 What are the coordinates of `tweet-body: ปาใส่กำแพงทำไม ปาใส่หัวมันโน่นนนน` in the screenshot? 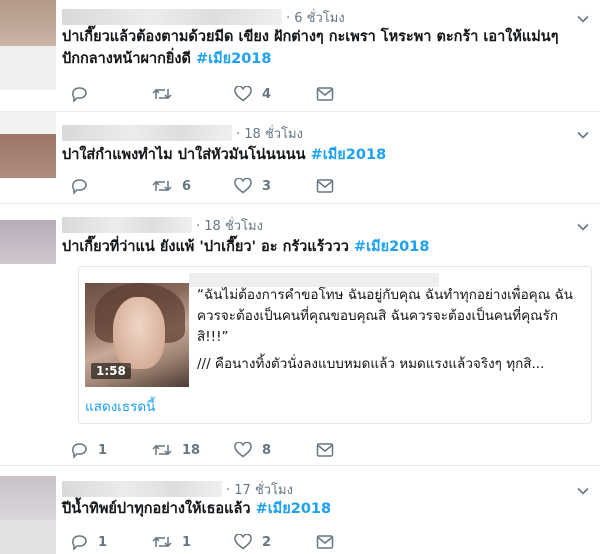 It's located at (184, 155).